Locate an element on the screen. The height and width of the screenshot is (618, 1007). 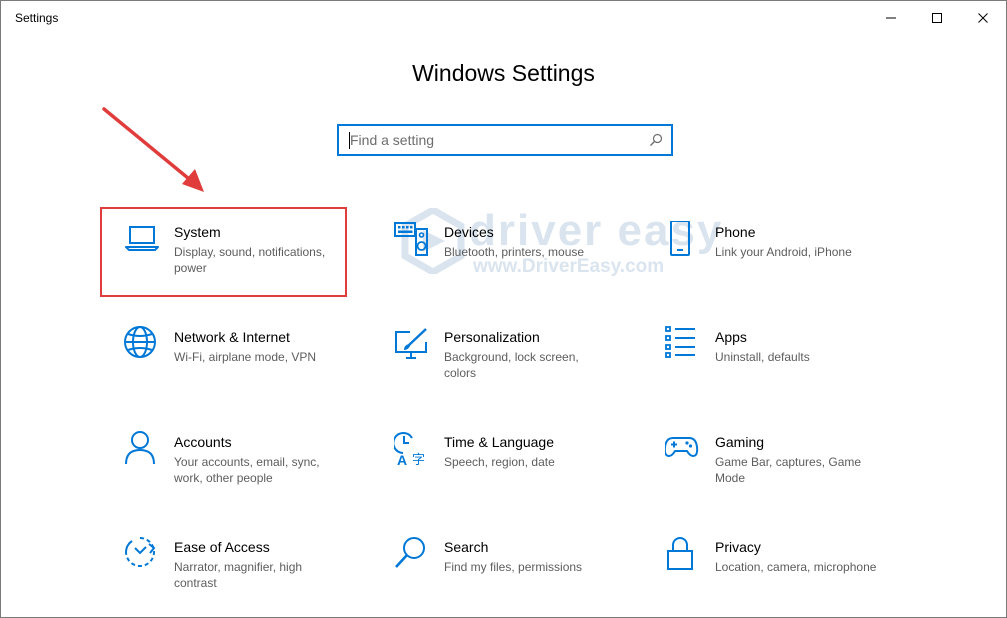
tile-description: Narrator, magnifier, high contrast is located at coordinates (238, 575).